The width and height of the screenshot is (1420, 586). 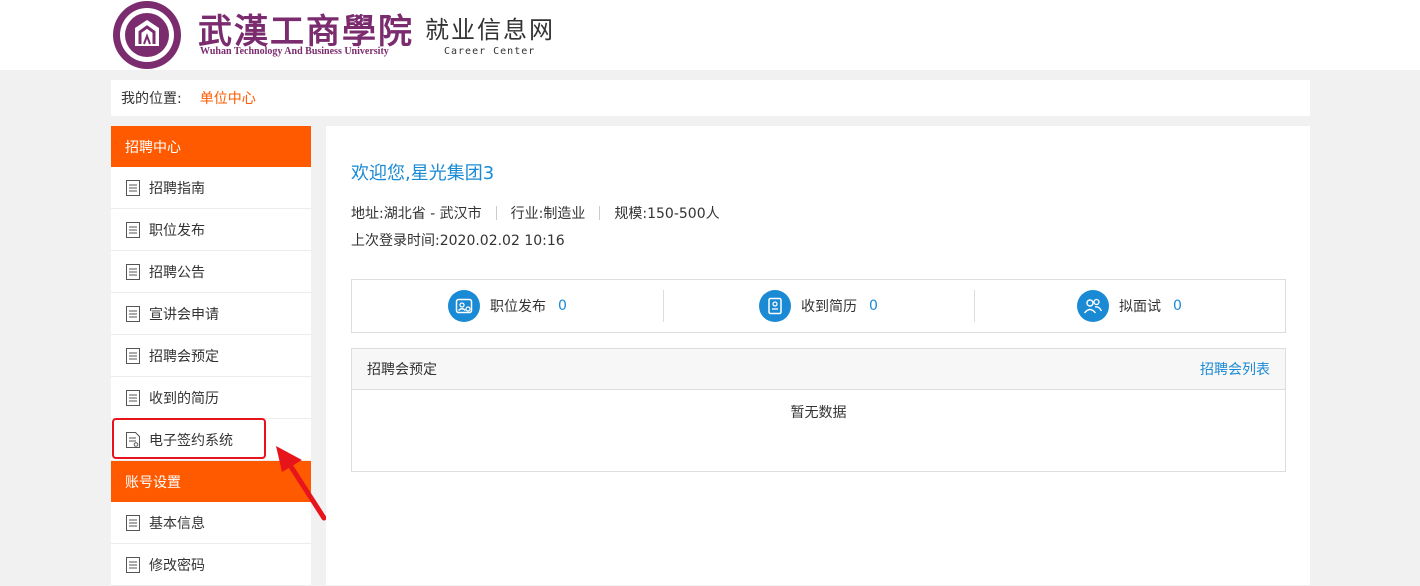 I want to click on breadcrumb-label: 我的位置:, so click(x=151, y=99).